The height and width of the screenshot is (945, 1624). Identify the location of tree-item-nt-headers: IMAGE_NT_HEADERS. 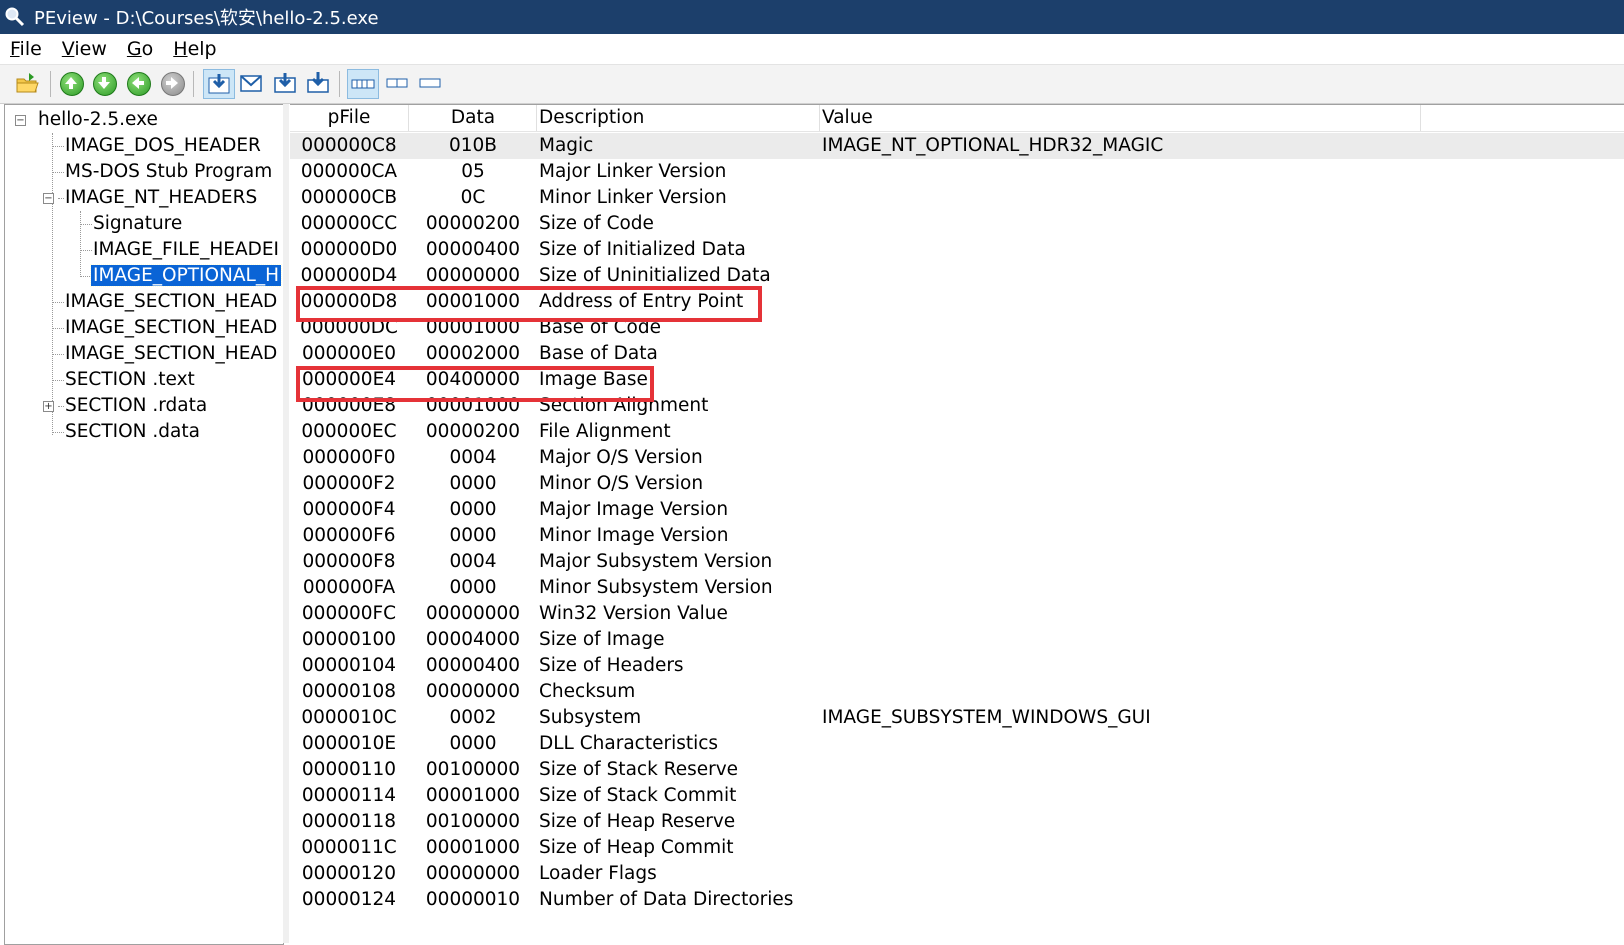
(161, 198).